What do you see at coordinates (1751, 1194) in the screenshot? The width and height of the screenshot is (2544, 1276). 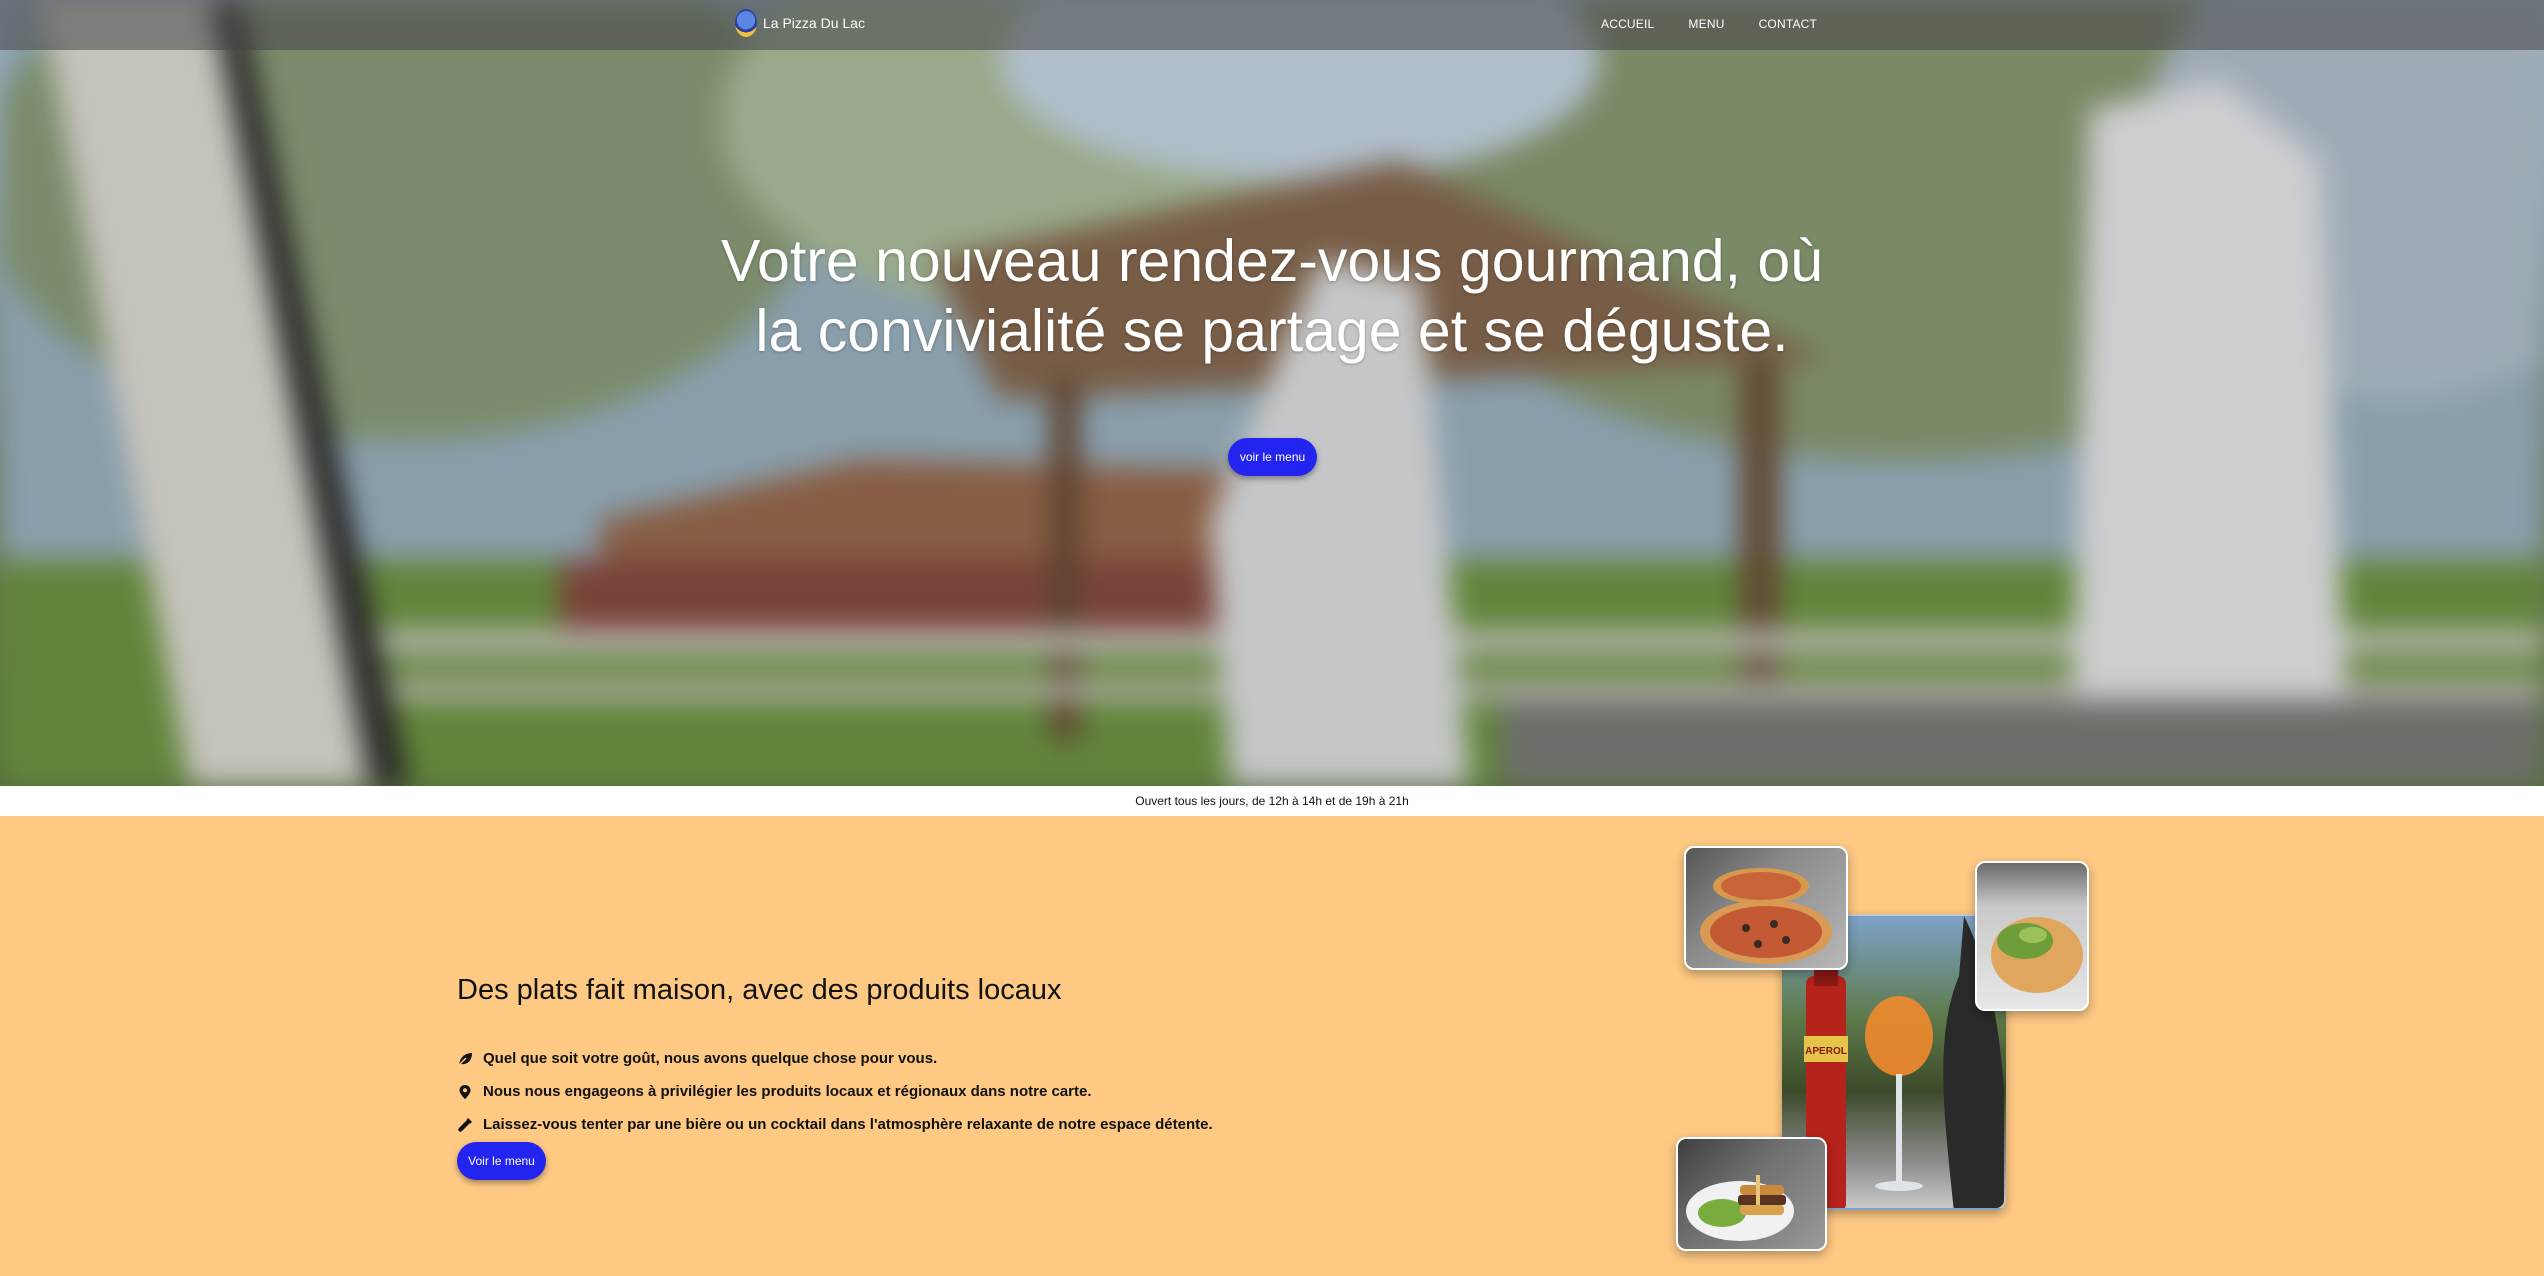 I see `photo-burger` at bounding box center [1751, 1194].